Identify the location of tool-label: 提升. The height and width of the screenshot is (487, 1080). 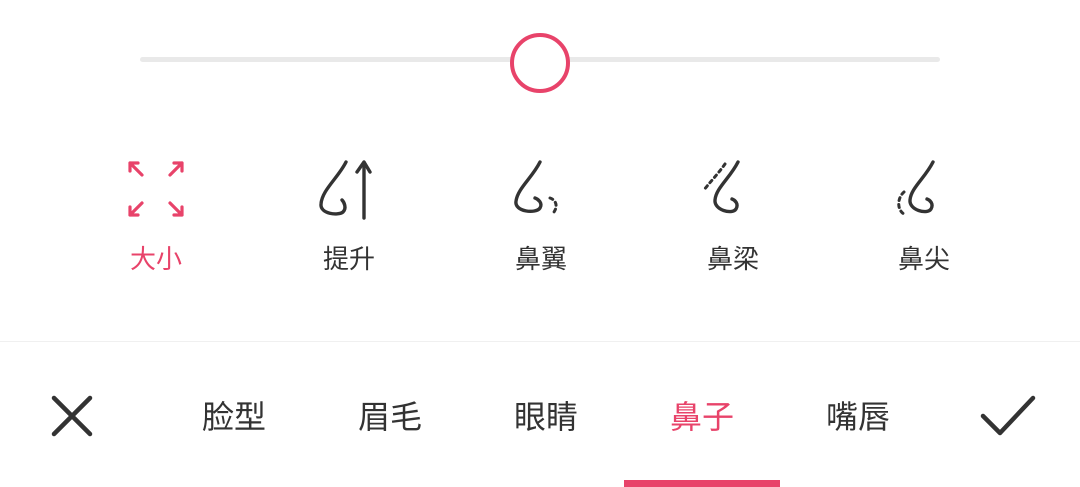
(348, 260).